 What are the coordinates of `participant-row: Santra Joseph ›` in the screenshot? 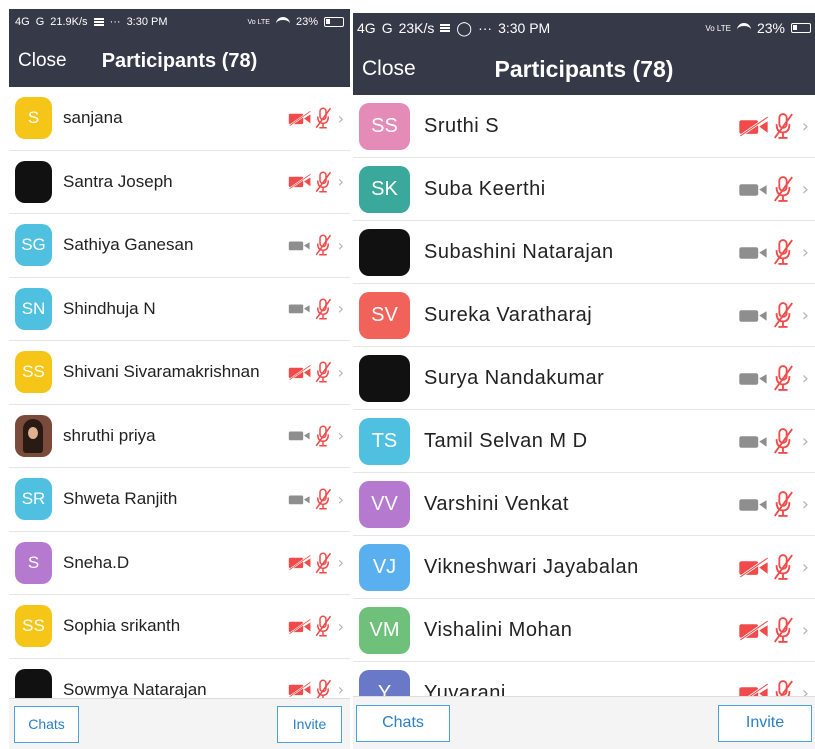 It's located at (179, 182).